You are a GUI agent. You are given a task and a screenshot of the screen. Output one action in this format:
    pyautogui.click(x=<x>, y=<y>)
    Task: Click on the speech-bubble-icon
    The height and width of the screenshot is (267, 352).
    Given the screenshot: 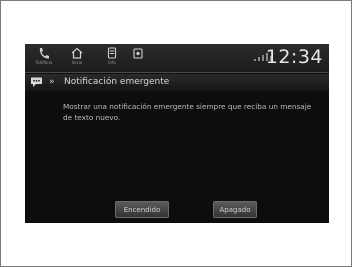 What is the action you would take?
    pyautogui.click(x=36, y=82)
    